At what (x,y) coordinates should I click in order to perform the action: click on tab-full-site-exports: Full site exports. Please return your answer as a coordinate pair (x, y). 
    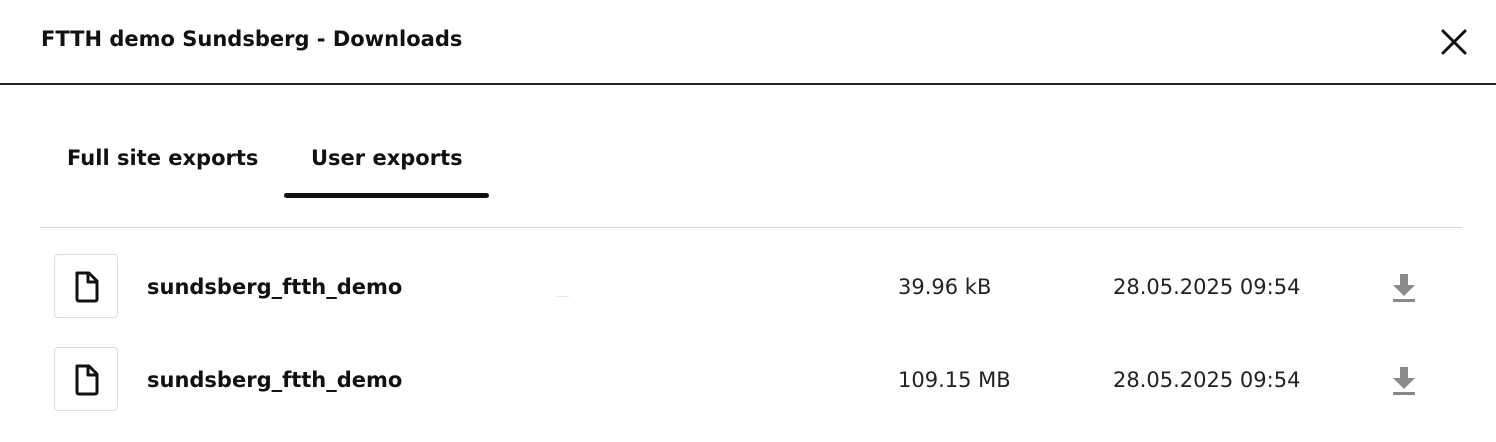
    Looking at the image, I should click on (162, 158).